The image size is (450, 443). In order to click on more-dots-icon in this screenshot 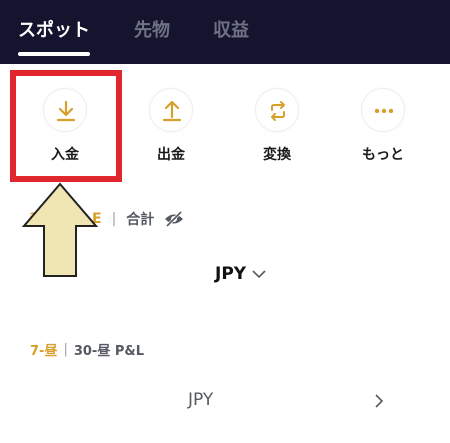, I will do `click(384, 111)`.